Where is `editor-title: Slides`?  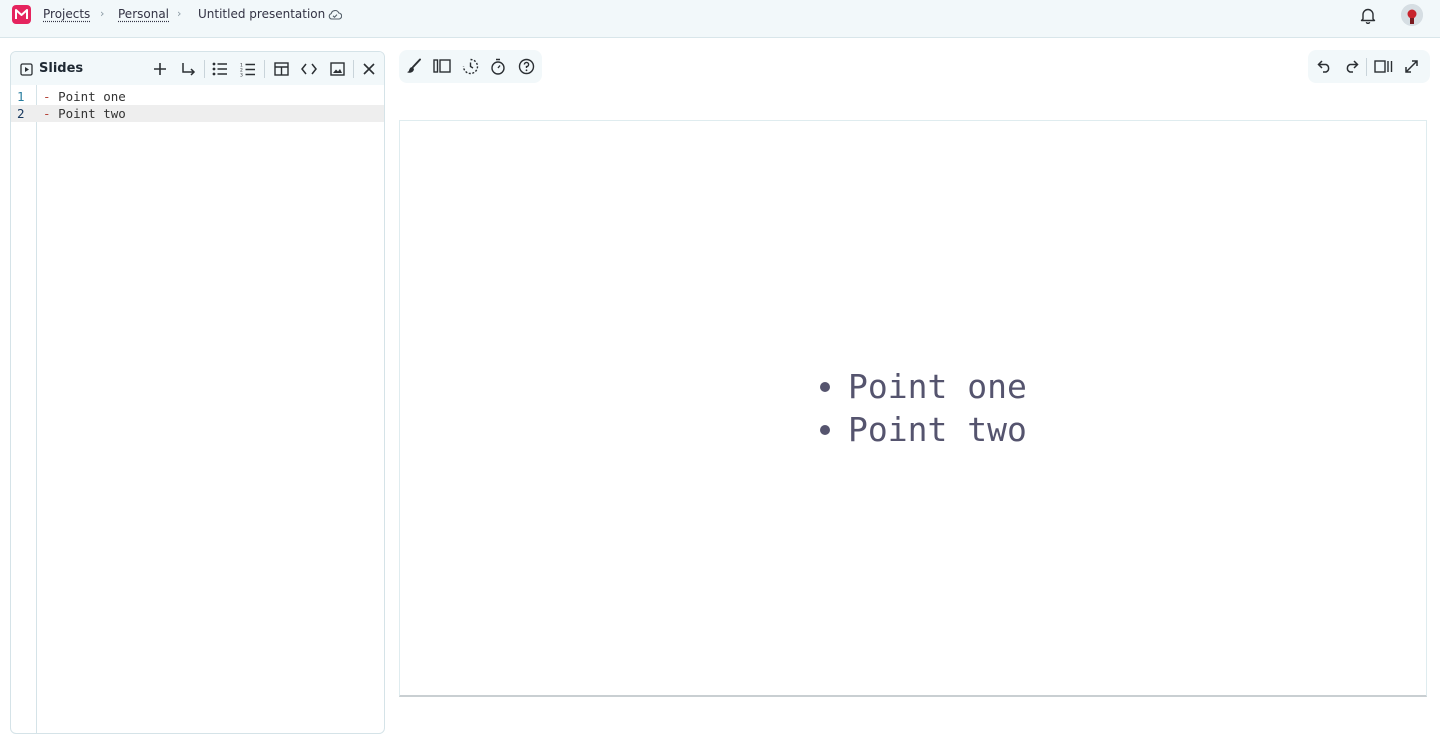
editor-title: Slides is located at coordinates (61, 68).